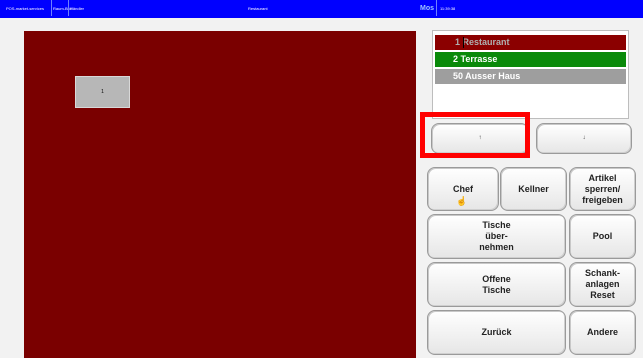 Image resolution: width=643 pixels, height=358 pixels. Describe the element at coordinates (102, 92) in the screenshot. I see `table-tile-1: 1` at that location.